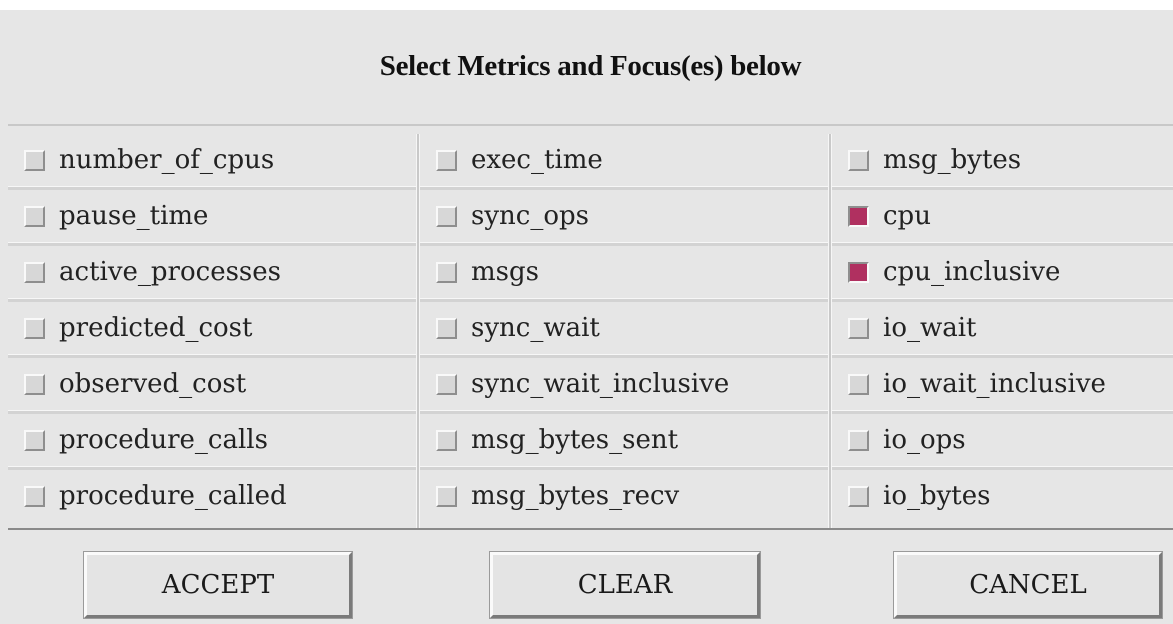 This screenshot has width=1173, height=624. What do you see at coordinates (625, 585) in the screenshot?
I see `clear-button: CLEAR` at bounding box center [625, 585].